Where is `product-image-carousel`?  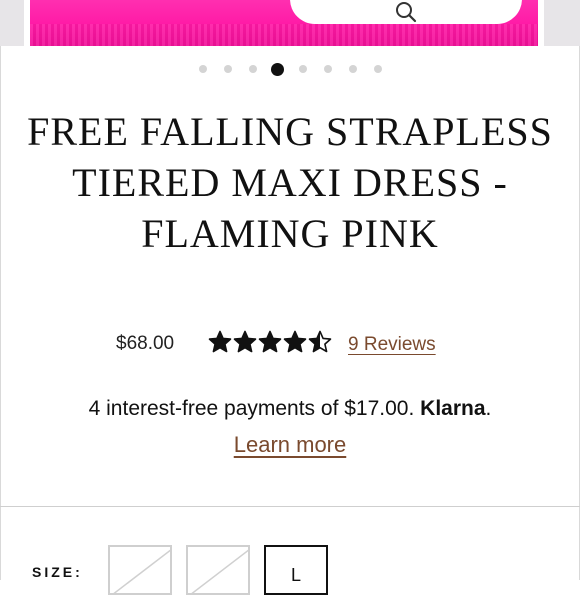
product-image-carousel is located at coordinates (290, 23).